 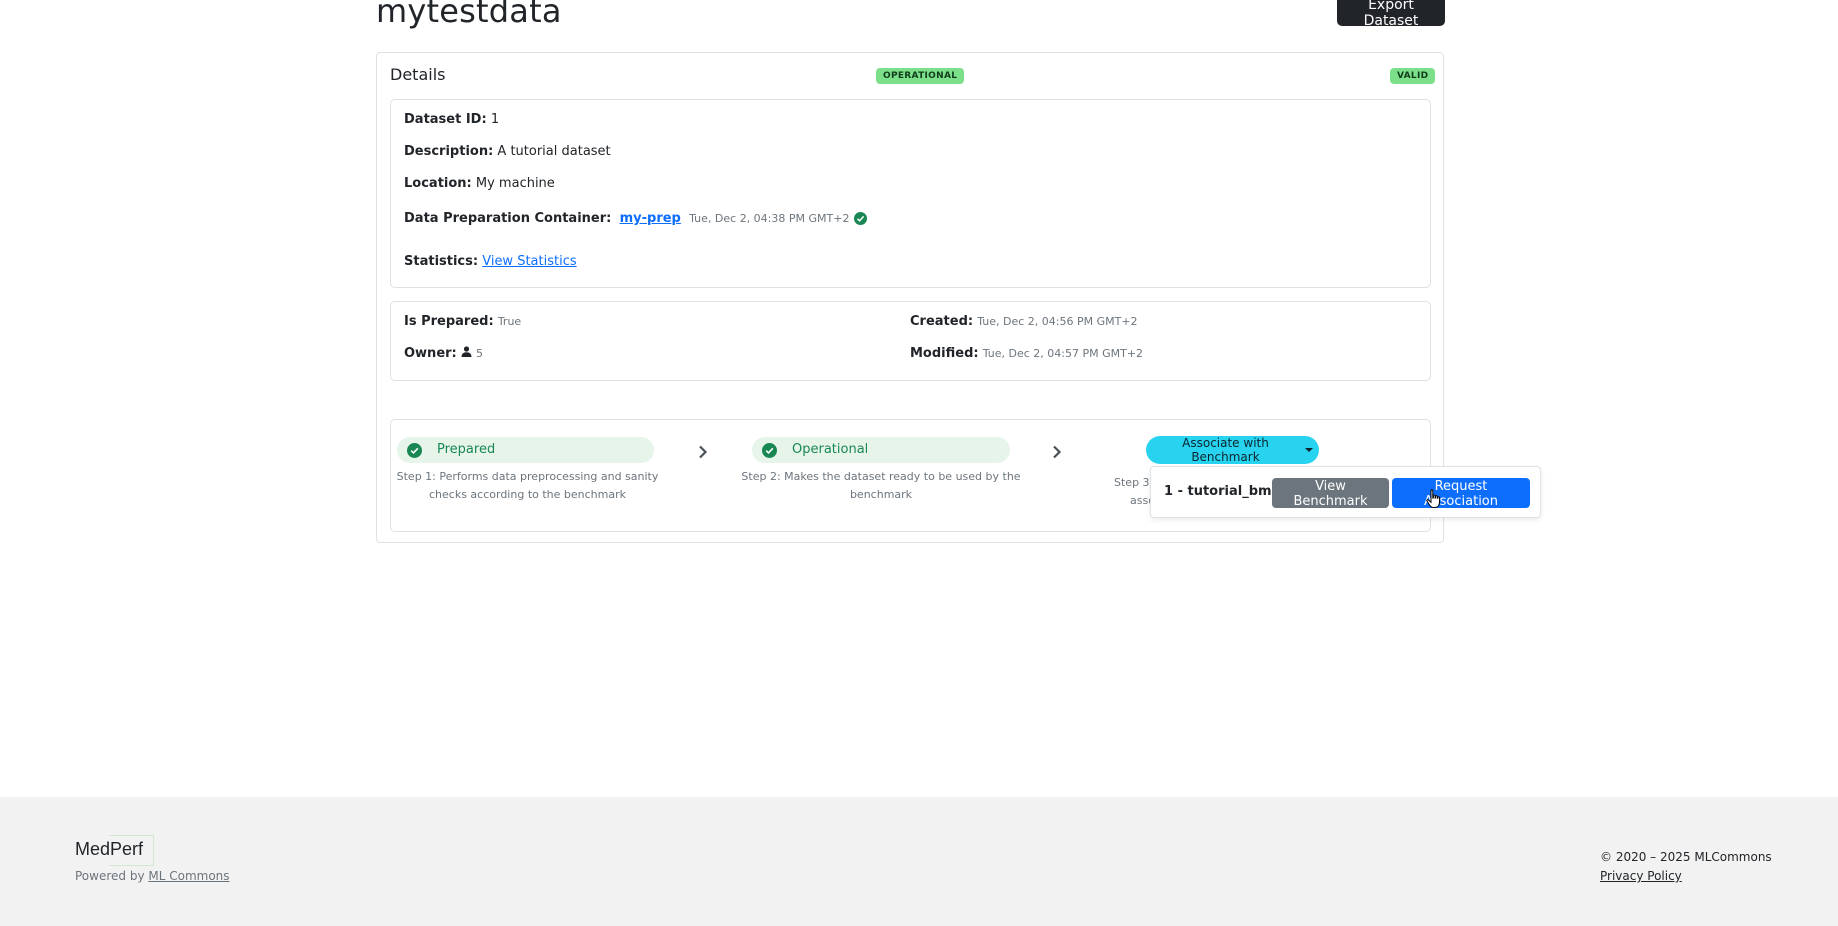 I want to click on view-statistics-link: View Statistics, so click(x=529, y=261).